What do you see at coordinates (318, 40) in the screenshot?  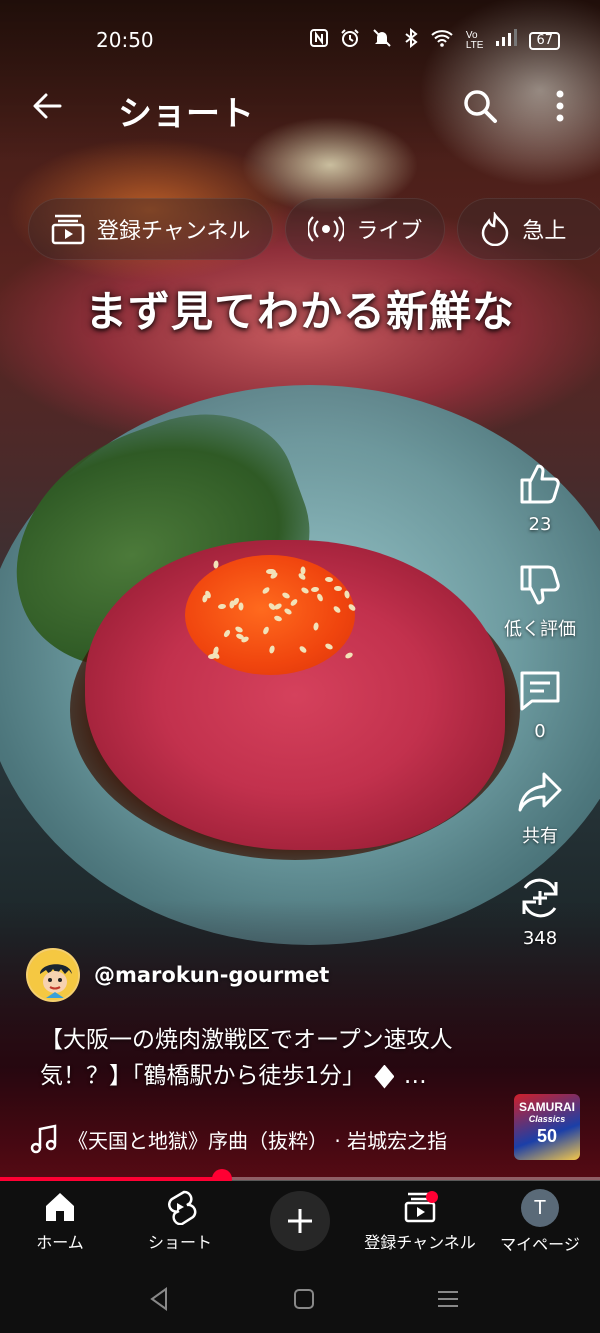 I see `nfc-icon` at bounding box center [318, 40].